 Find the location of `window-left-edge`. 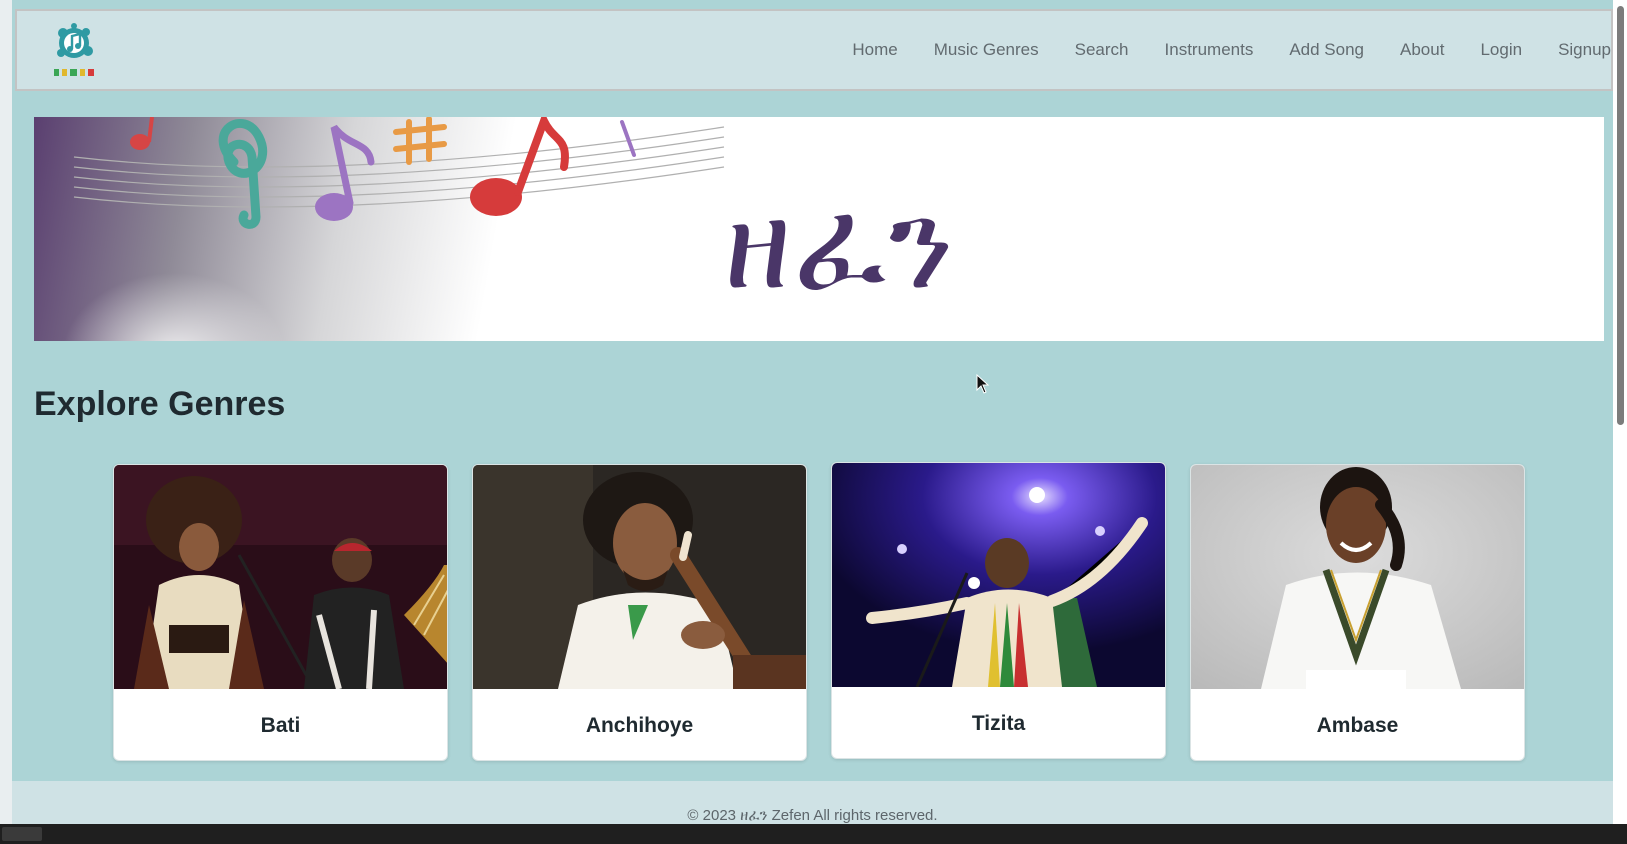

window-left-edge is located at coordinates (6, 412).